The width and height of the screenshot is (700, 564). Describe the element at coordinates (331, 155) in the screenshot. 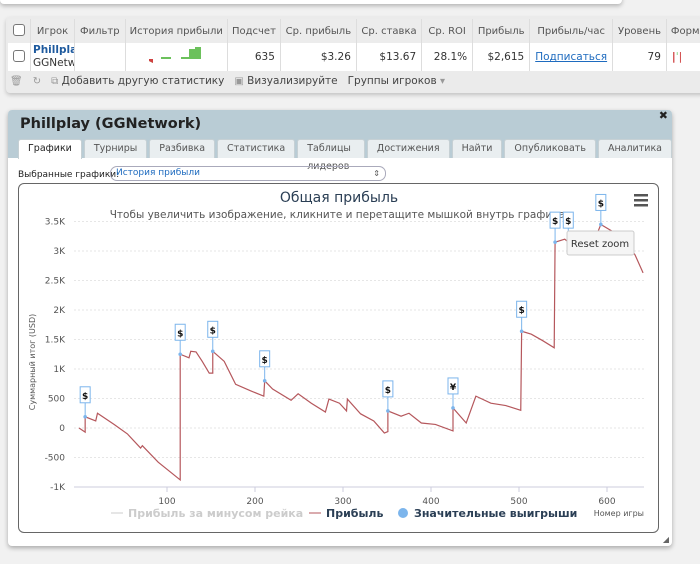

I see `tab-leaderboards: Таблицы лидеров` at that location.